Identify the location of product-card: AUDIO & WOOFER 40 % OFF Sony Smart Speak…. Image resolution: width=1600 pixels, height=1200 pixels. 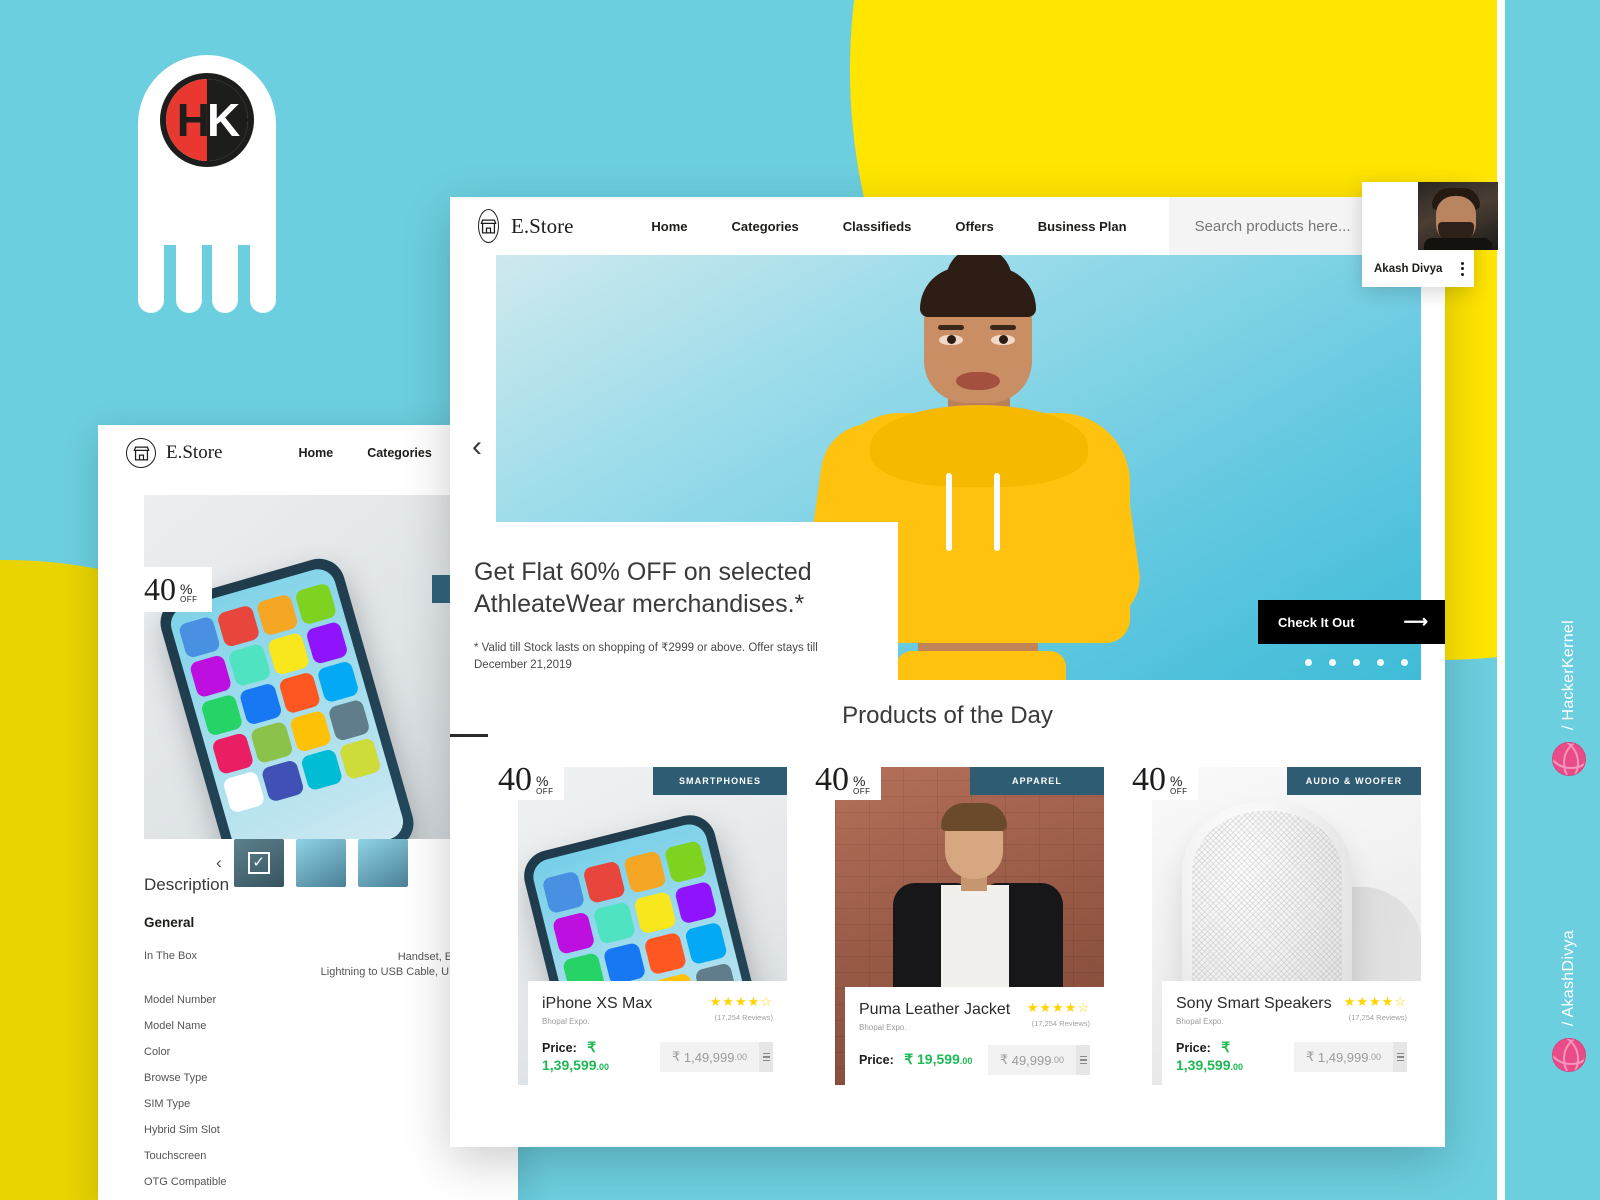
(1275, 923).